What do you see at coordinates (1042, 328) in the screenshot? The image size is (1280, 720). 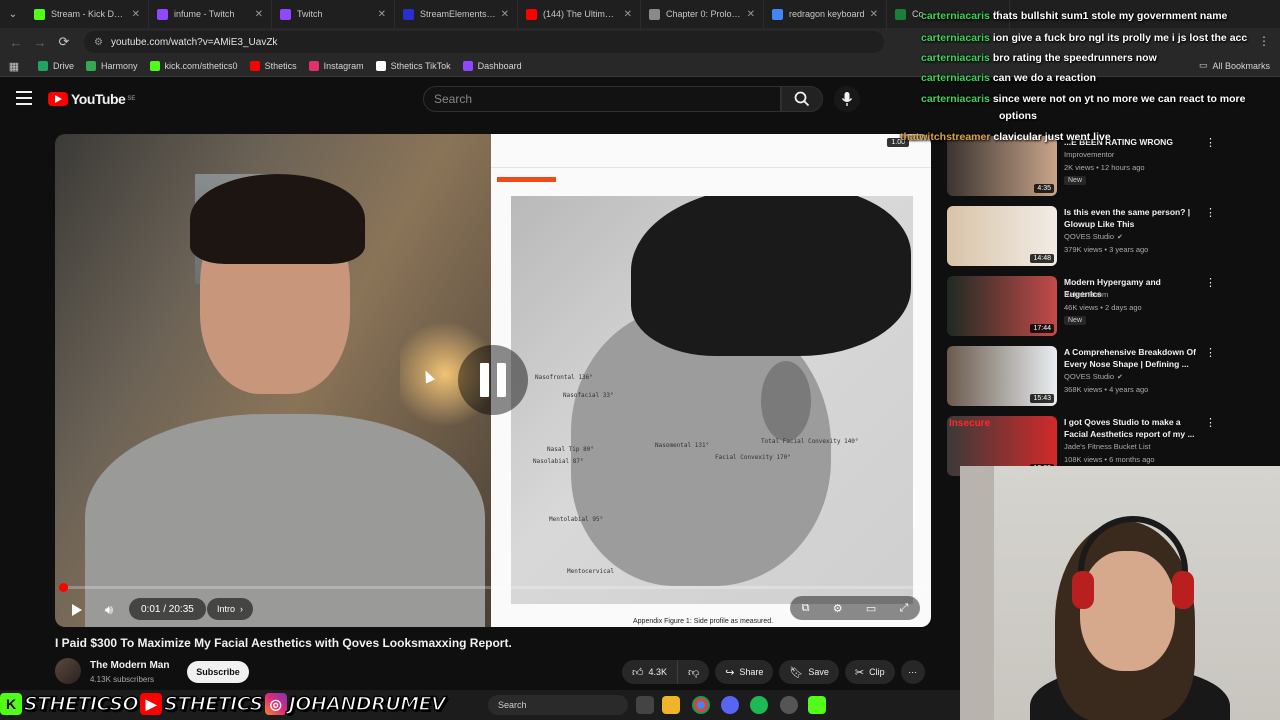 I see `video-duration: 17:44` at bounding box center [1042, 328].